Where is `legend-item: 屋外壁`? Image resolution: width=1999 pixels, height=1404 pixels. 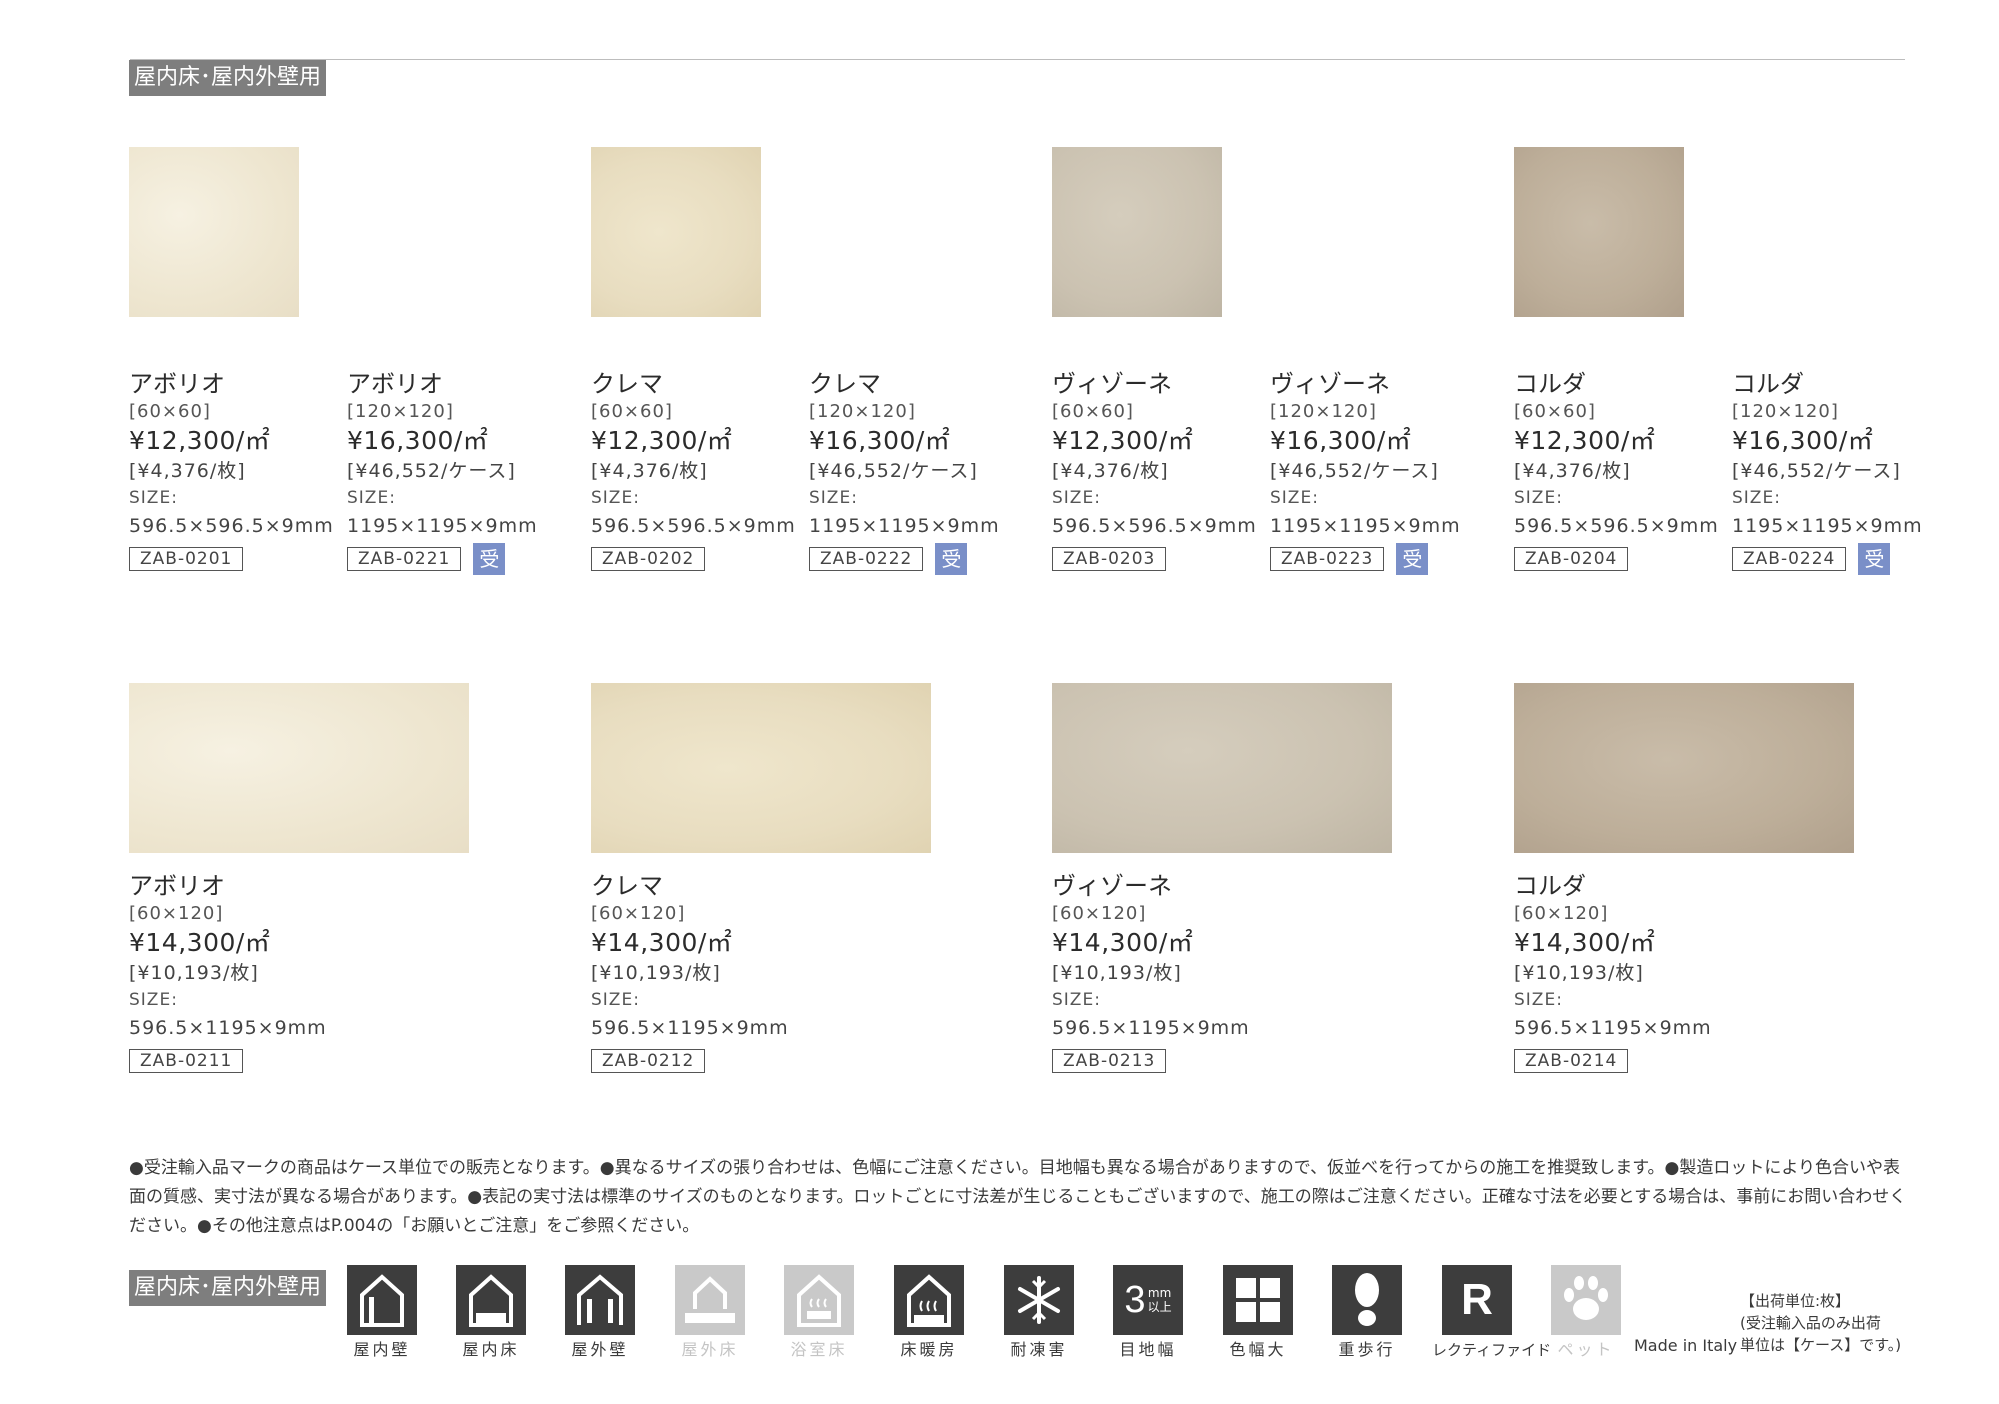 legend-item: 屋外壁 is located at coordinates (600, 1313).